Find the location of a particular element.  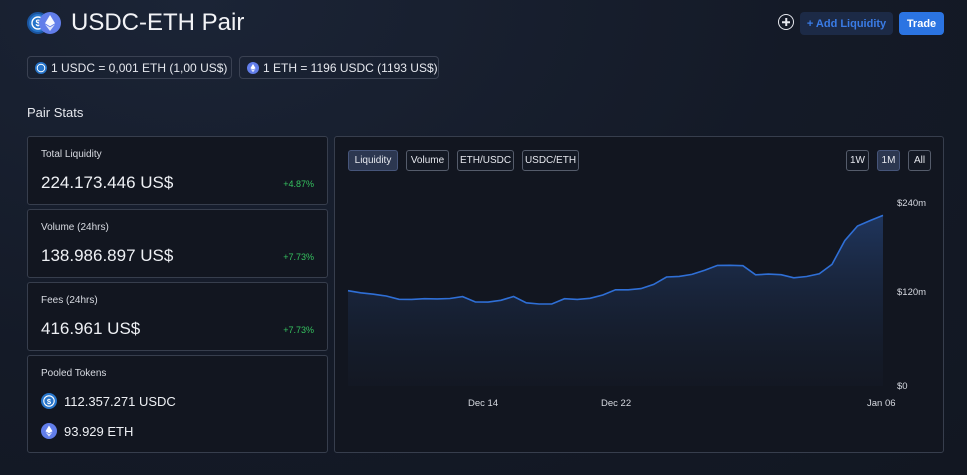

pooled-token-usdc: $ 112.357.271 USDC is located at coordinates (108, 401).